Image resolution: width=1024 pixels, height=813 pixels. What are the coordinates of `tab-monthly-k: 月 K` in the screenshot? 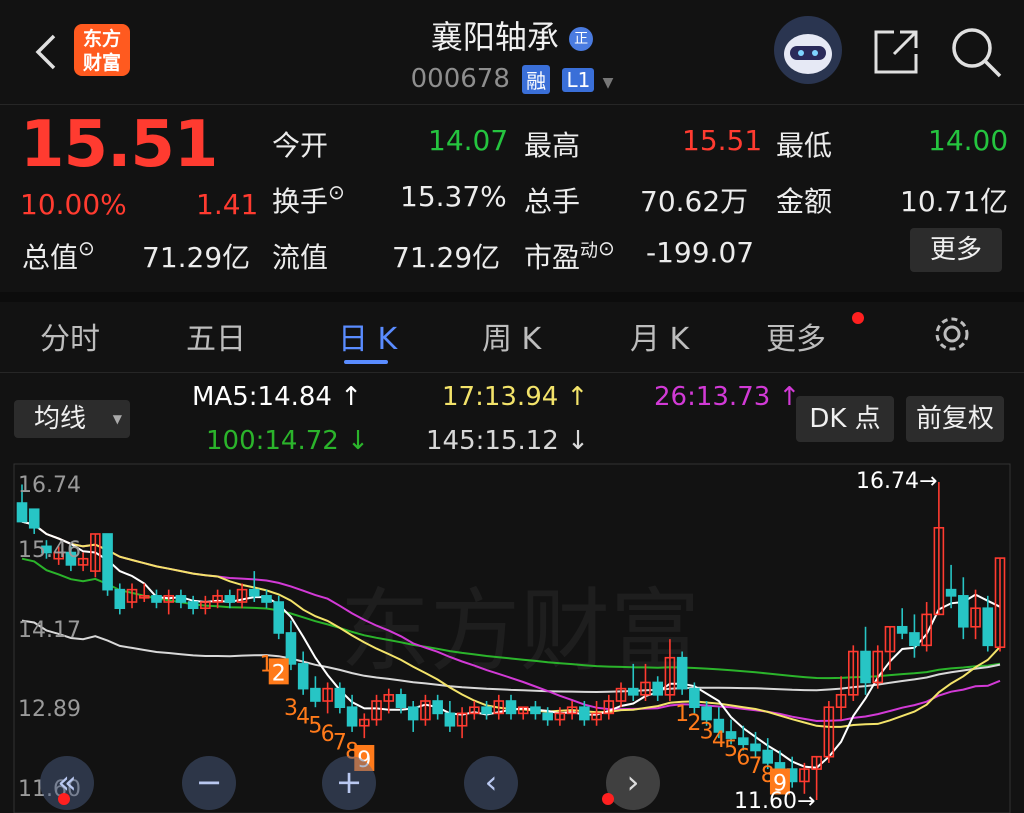 It's located at (659, 336).